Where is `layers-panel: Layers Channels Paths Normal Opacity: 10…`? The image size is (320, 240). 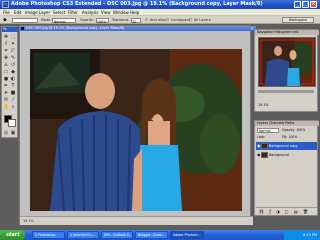
layers-panel: Layers Channels Paths Normal Opacity: 10… is located at coordinates (286, 168).